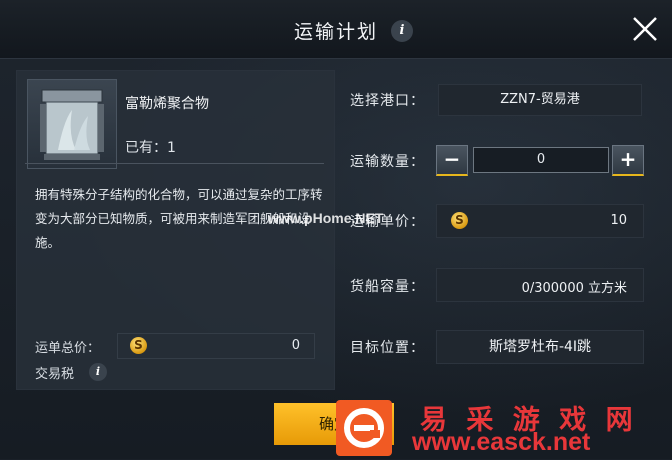  What do you see at coordinates (387, 162) in the screenshot?
I see `quantity-label: 运输数量：` at bounding box center [387, 162].